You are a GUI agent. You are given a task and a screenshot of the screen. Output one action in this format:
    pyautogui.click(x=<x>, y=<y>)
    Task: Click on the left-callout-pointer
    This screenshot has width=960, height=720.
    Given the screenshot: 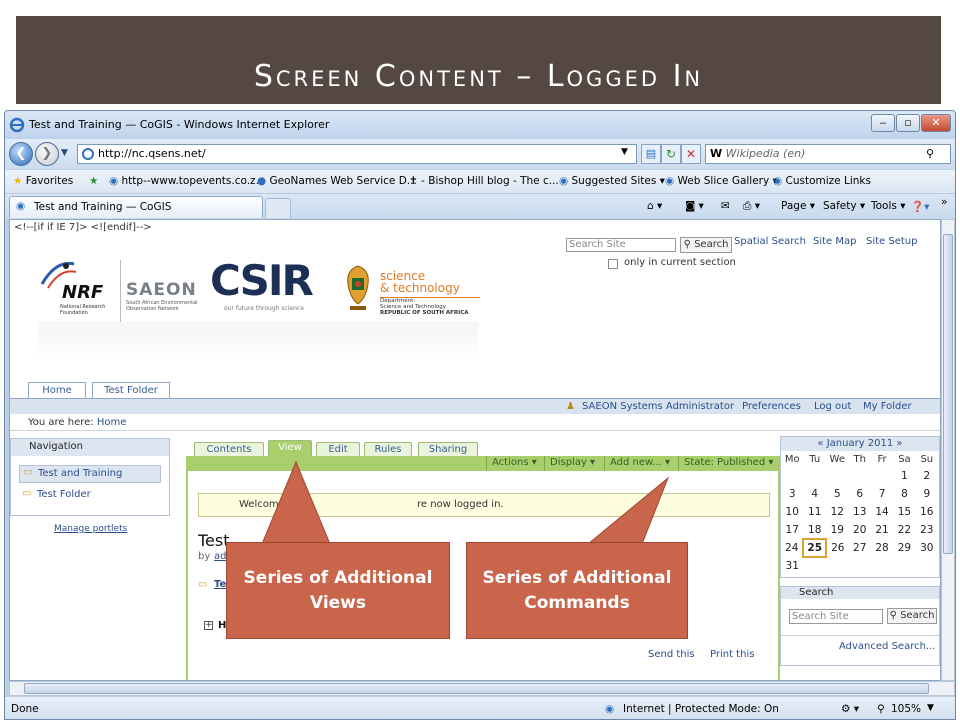 What is the action you would take?
    pyautogui.click(x=296, y=502)
    